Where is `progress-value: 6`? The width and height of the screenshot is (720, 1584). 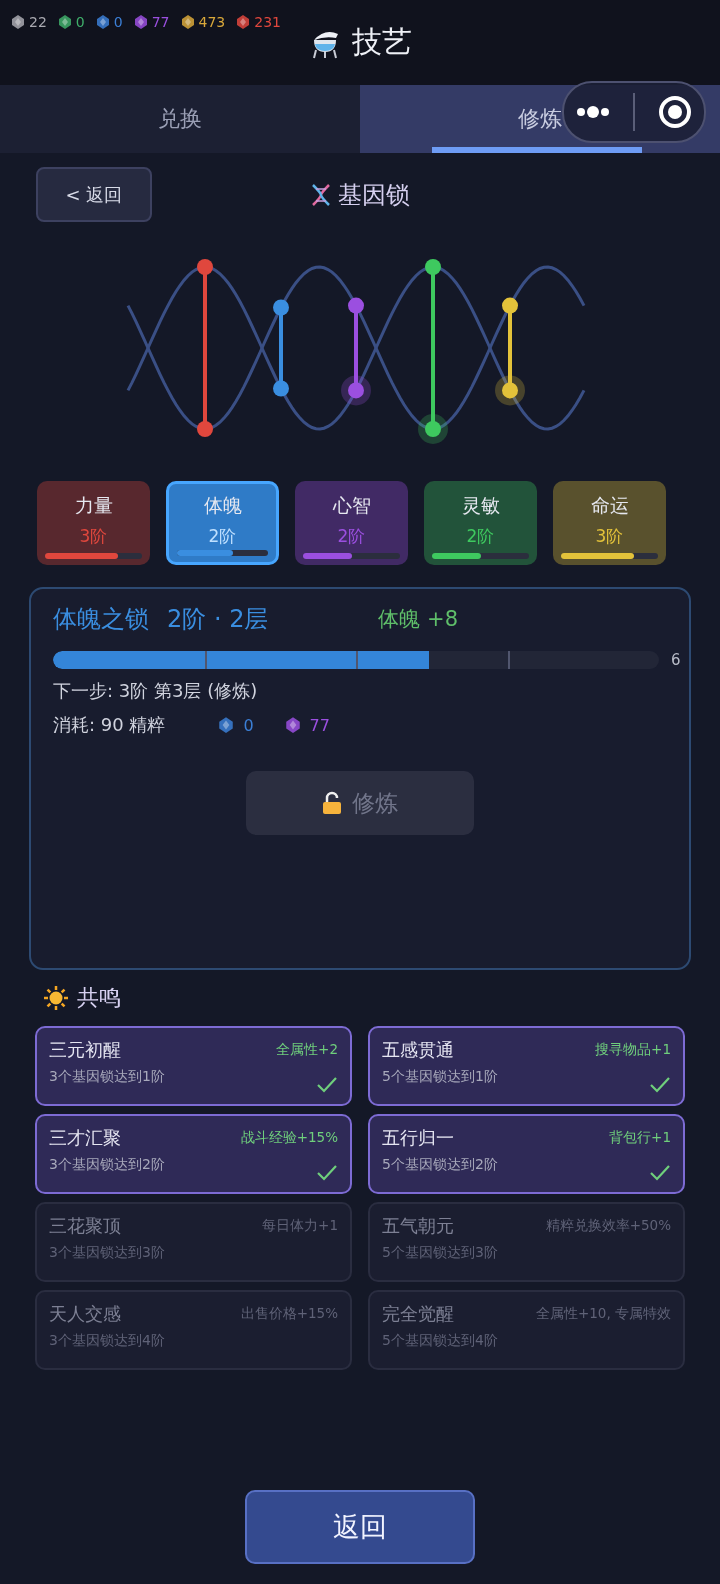 progress-value: 6 is located at coordinates (676, 660).